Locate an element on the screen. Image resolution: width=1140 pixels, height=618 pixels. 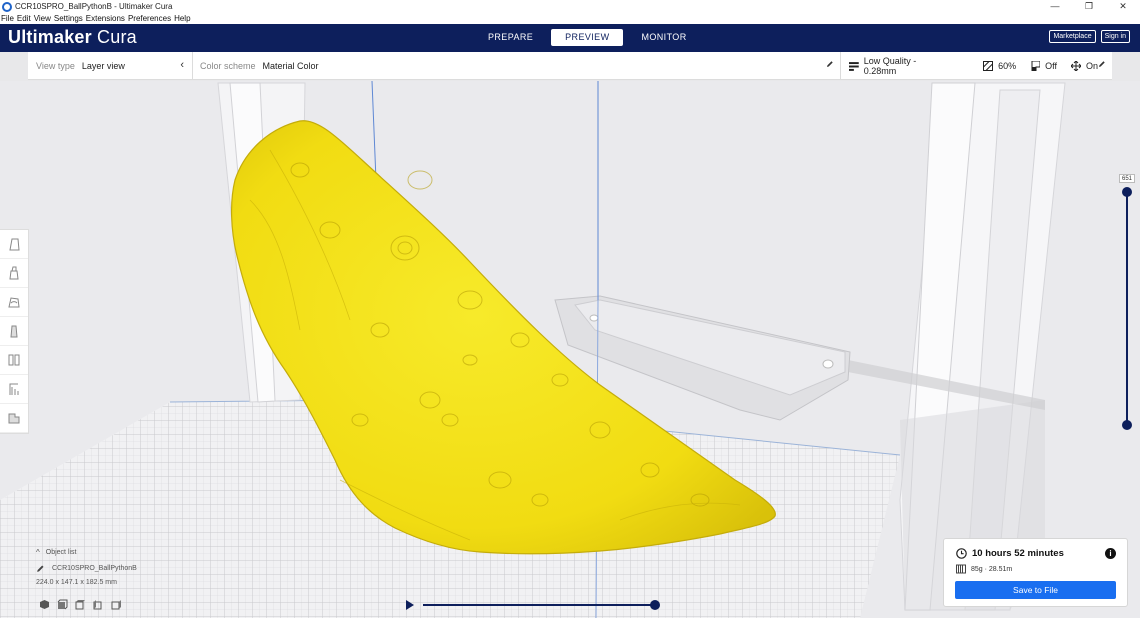
adhesion-setting: On is located at coordinates (1084, 66).